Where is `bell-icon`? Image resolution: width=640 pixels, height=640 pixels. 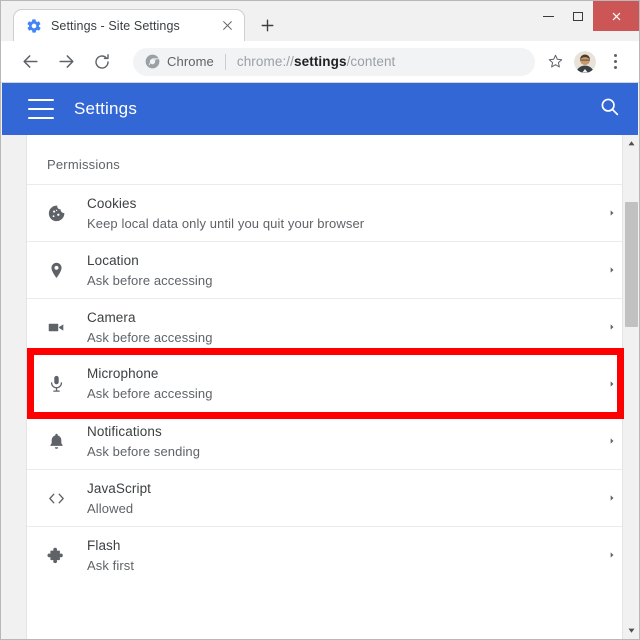
bell-icon is located at coordinates (56, 441).